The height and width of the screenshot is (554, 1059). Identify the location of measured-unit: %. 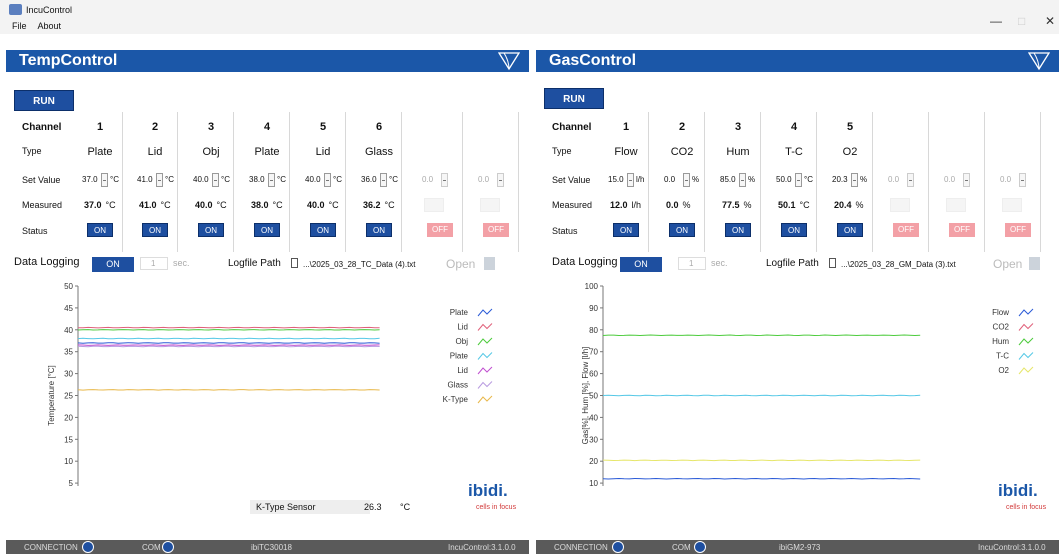
(686, 205).